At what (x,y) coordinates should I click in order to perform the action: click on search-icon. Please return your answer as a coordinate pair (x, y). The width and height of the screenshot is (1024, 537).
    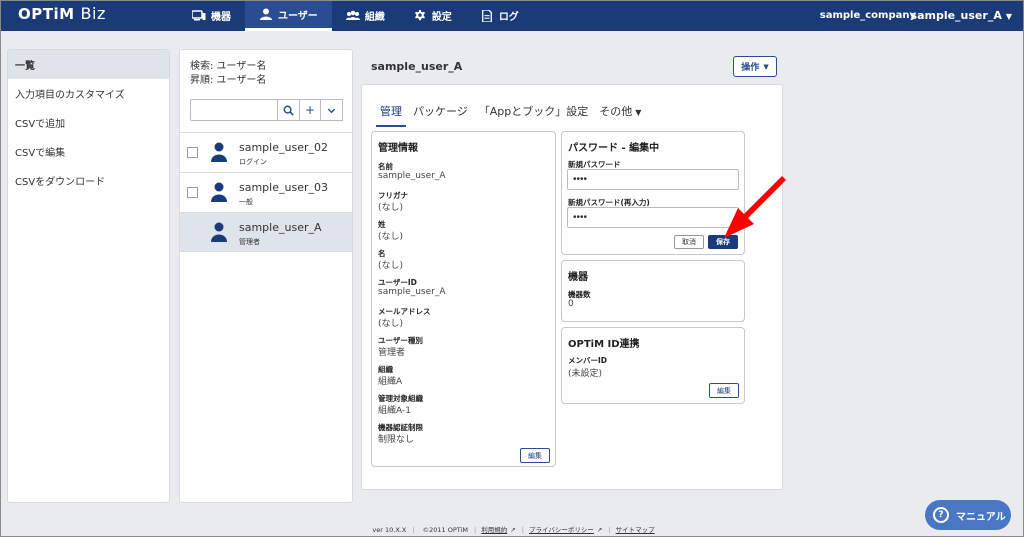
    Looking at the image, I should click on (288, 110).